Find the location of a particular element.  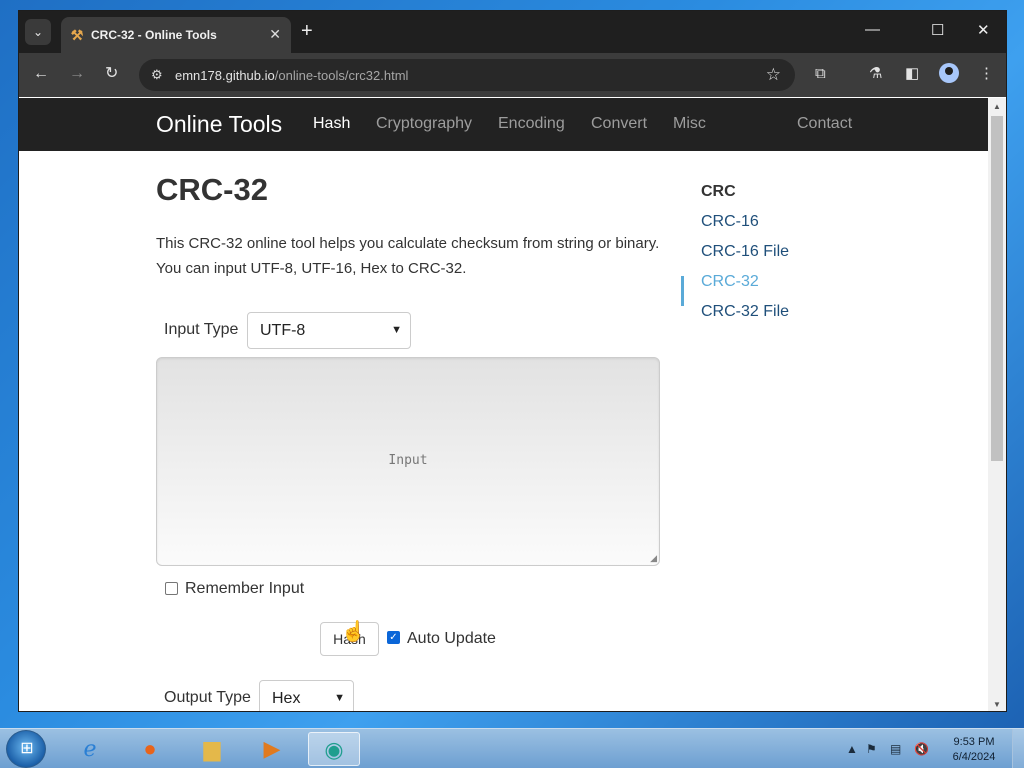

page-title: CRC-32 is located at coordinates (212, 189).